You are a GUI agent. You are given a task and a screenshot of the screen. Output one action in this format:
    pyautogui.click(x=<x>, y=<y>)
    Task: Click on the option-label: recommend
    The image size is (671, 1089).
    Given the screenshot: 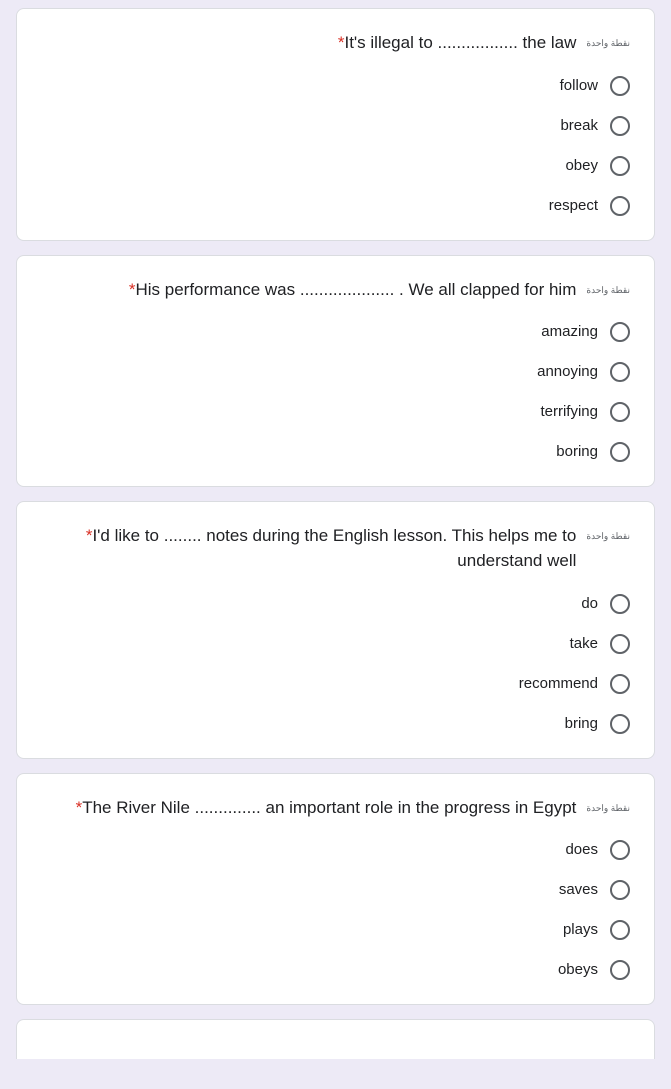 What is the action you would take?
    pyautogui.click(x=558, y=683)
    